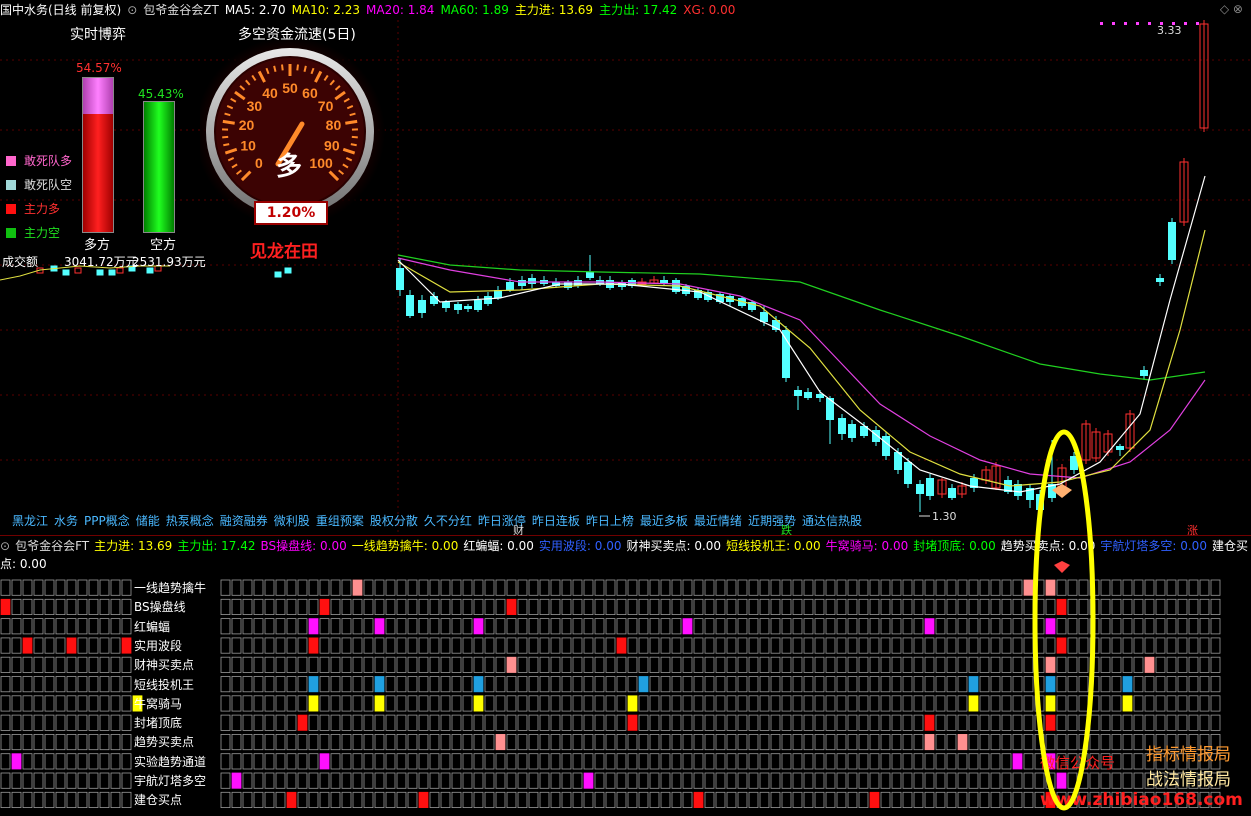 The width and height of the screenshot is (1251, 816). I want to click on indicator-name-2: 包爷金谷会FT, so click(52, 546).